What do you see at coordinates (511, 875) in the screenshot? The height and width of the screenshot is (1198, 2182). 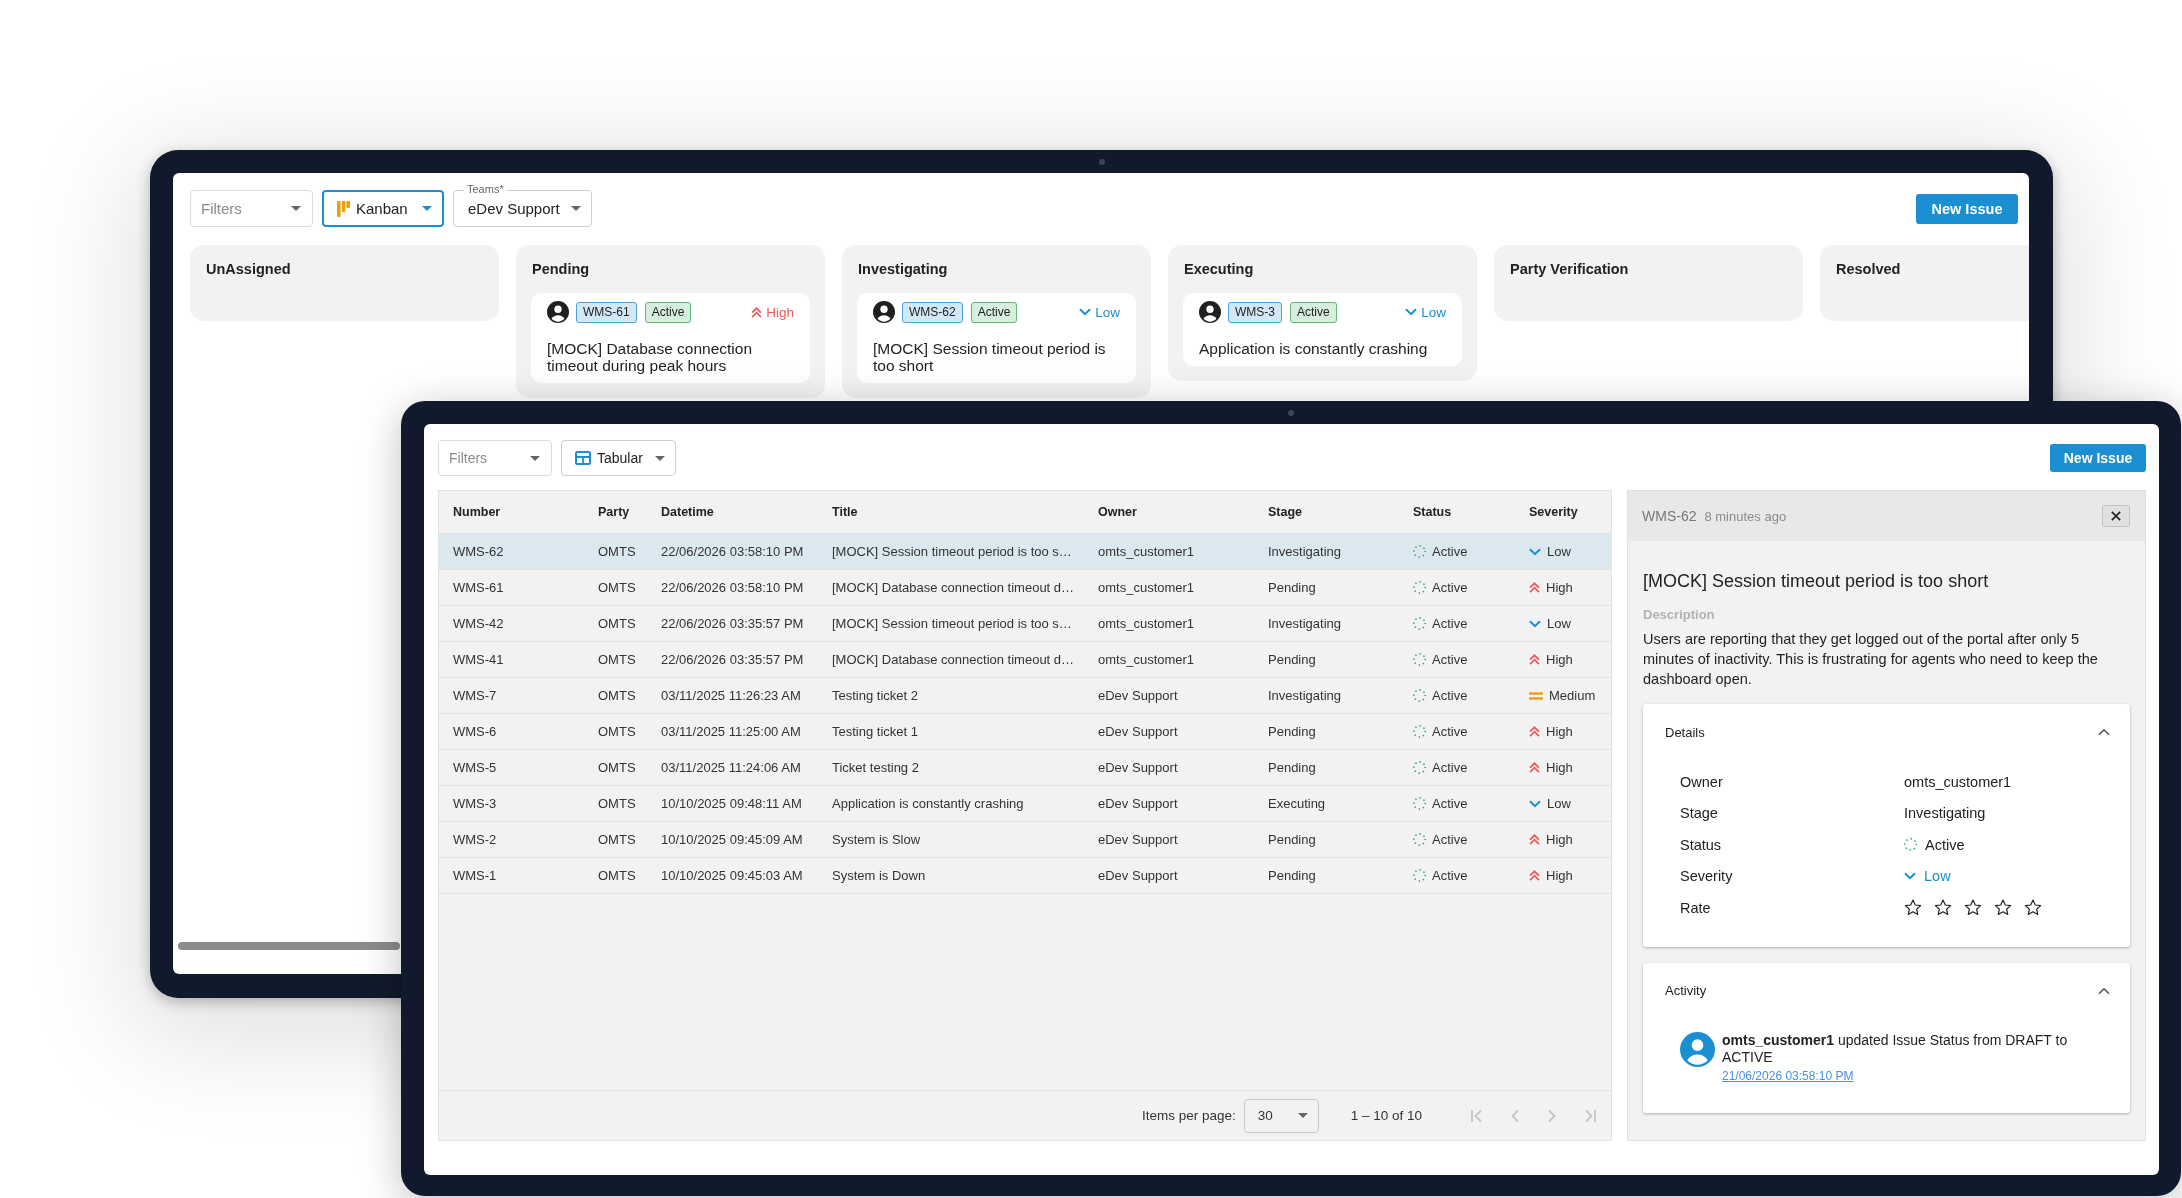 I see `table-cell: WMS-1` at bounding box center [511, 875].